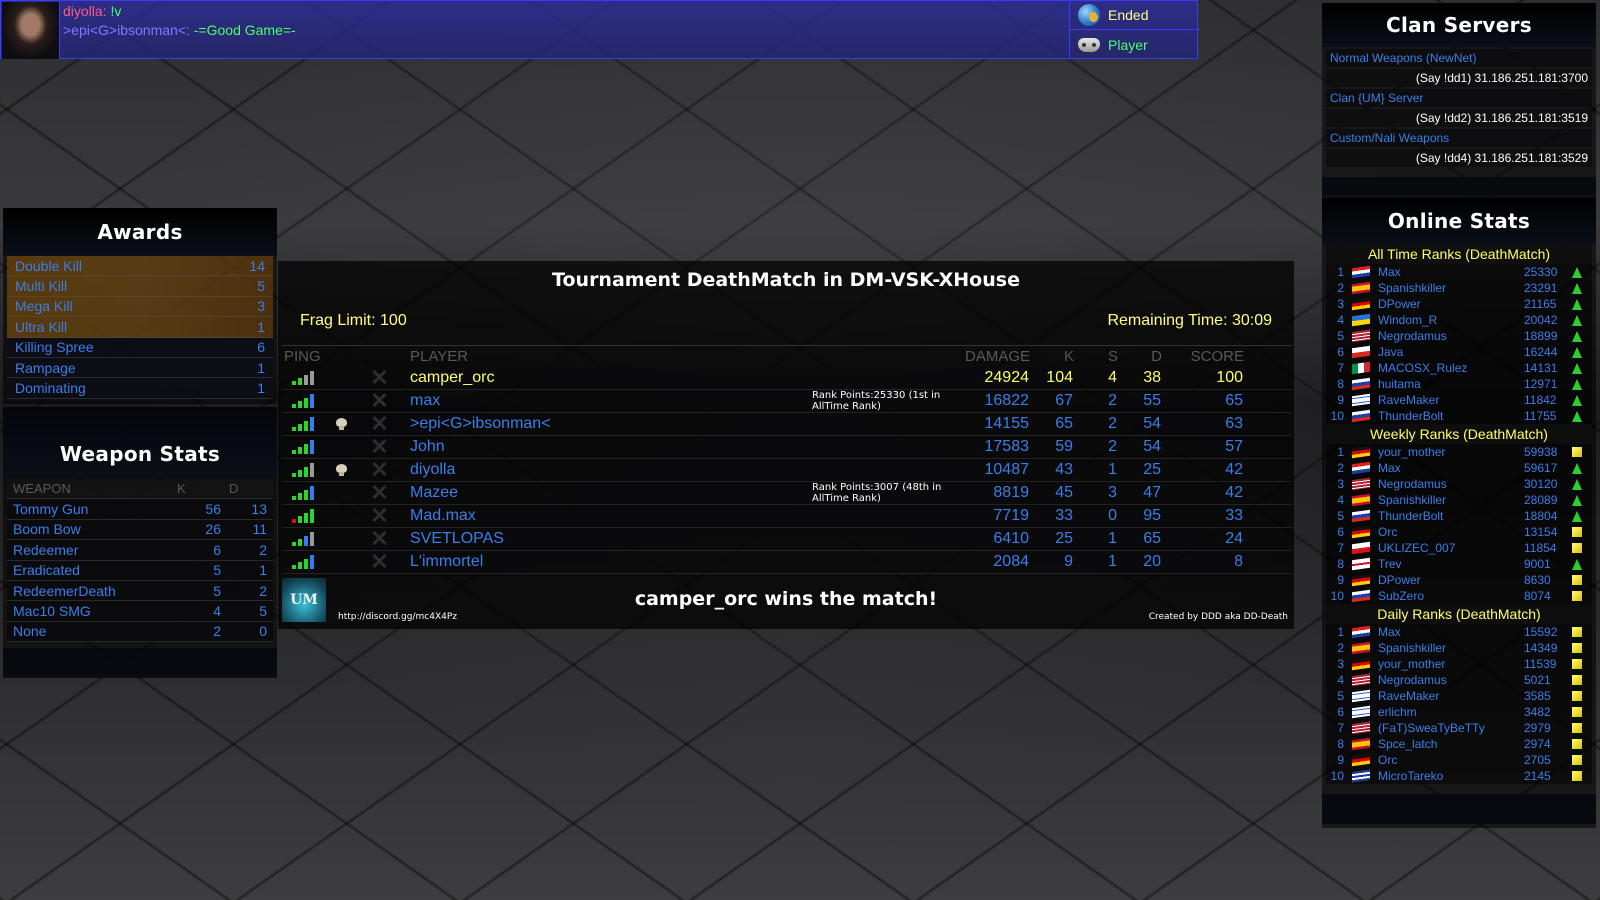 This screenshot has width=1600, height=900. I want to click on player-avatar, so click(31, 30).